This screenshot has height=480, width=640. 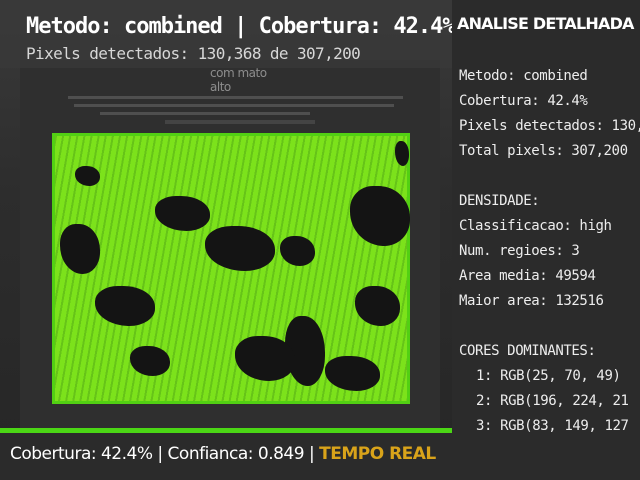 I want to click on status-mode: TEMPO REAL, so click(x=377, y=454).